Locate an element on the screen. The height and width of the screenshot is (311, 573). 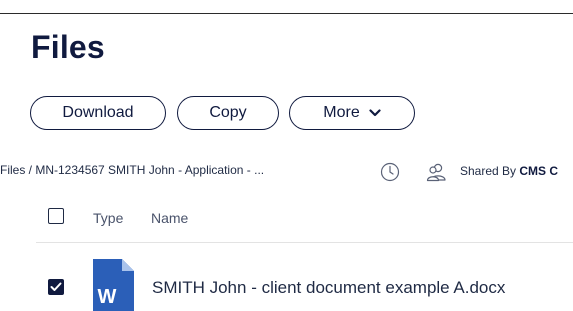
checkmark-icon is located at coordinates (56, 286).